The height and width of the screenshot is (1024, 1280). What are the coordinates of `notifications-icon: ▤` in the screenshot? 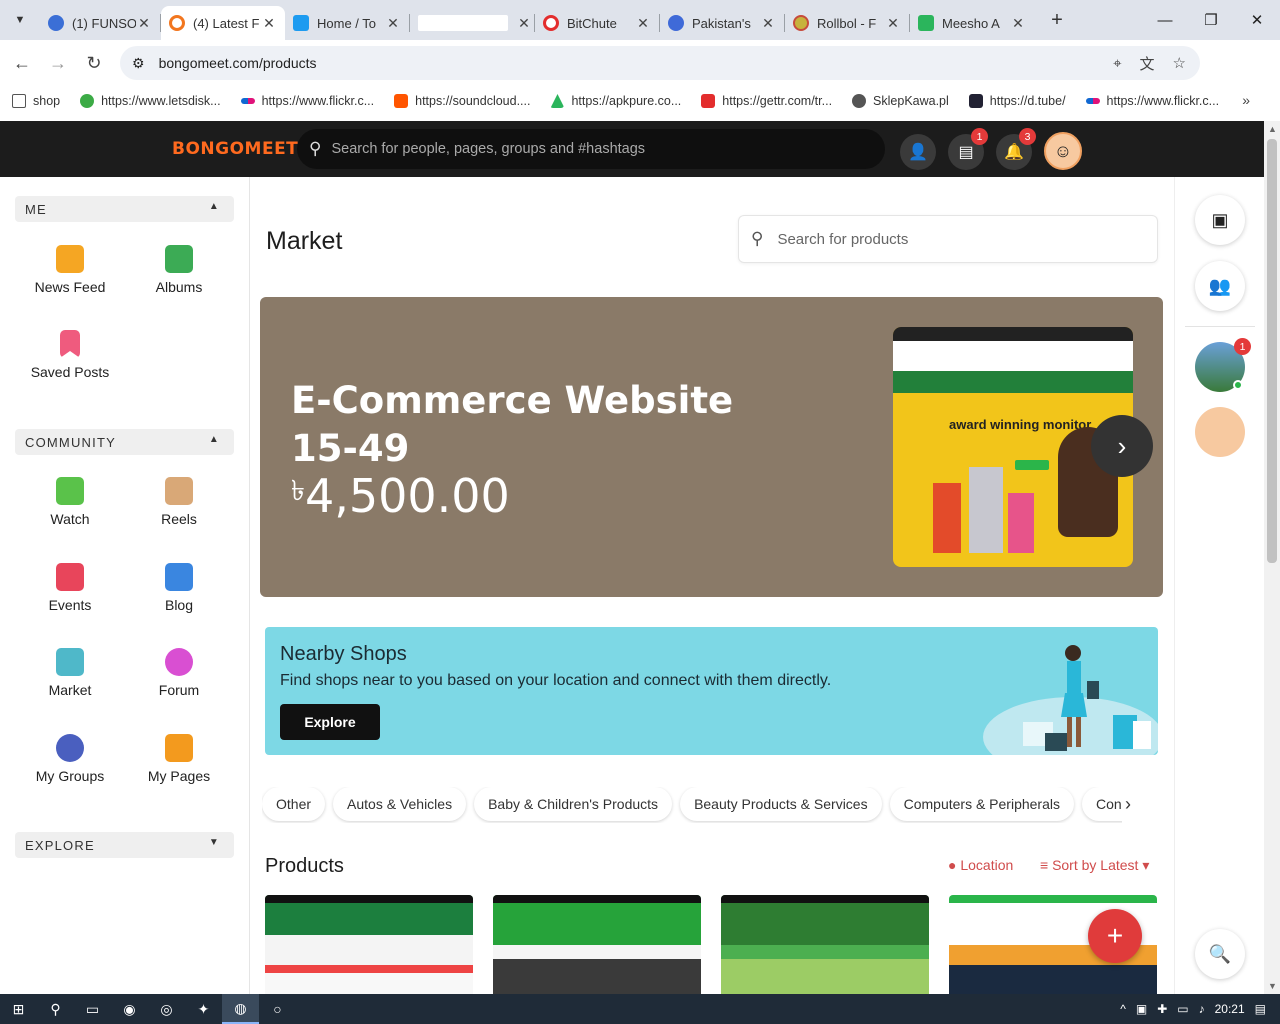 It's located at (1260, 1009).